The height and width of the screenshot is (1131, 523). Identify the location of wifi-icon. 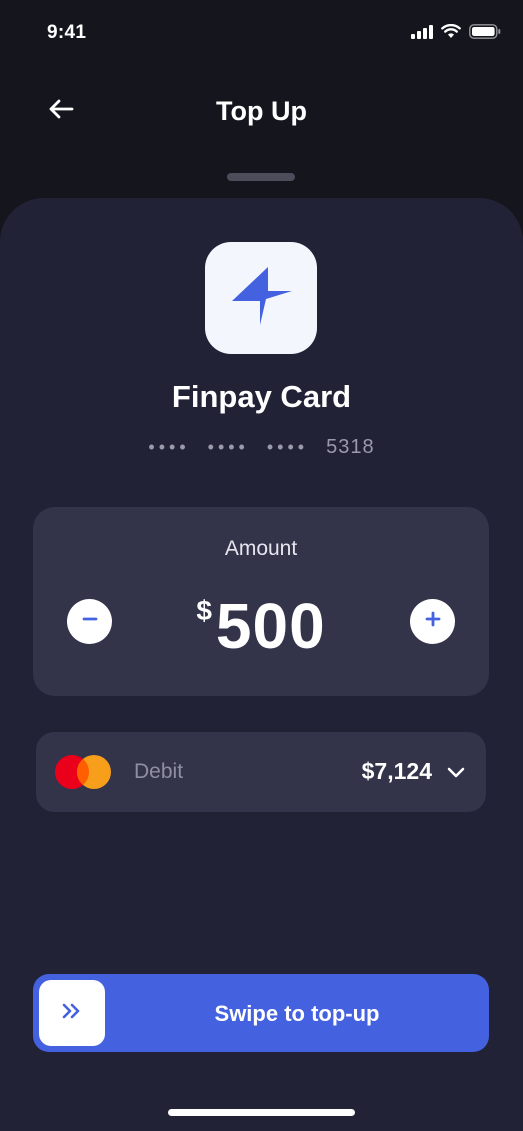
(451, 31).